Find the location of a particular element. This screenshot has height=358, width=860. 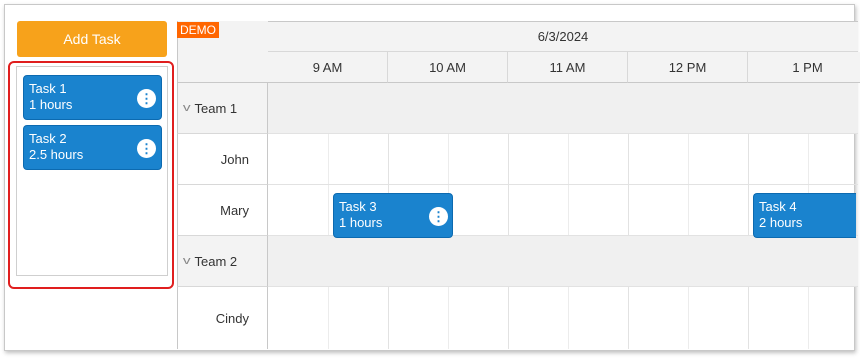

date-header-label: 6/3/2024 is located at coordinates (563, 36).